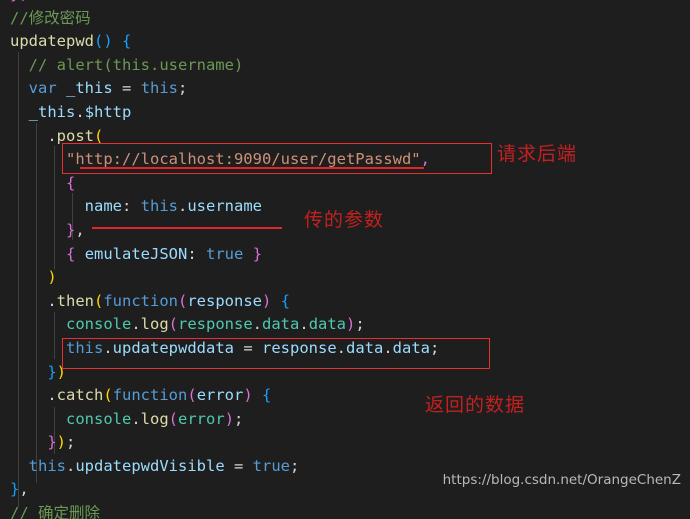  What do you see at coordinates (345, 207) in the screenshot?
I see `code-line: name: this.username` at bounding box center [345, 207].